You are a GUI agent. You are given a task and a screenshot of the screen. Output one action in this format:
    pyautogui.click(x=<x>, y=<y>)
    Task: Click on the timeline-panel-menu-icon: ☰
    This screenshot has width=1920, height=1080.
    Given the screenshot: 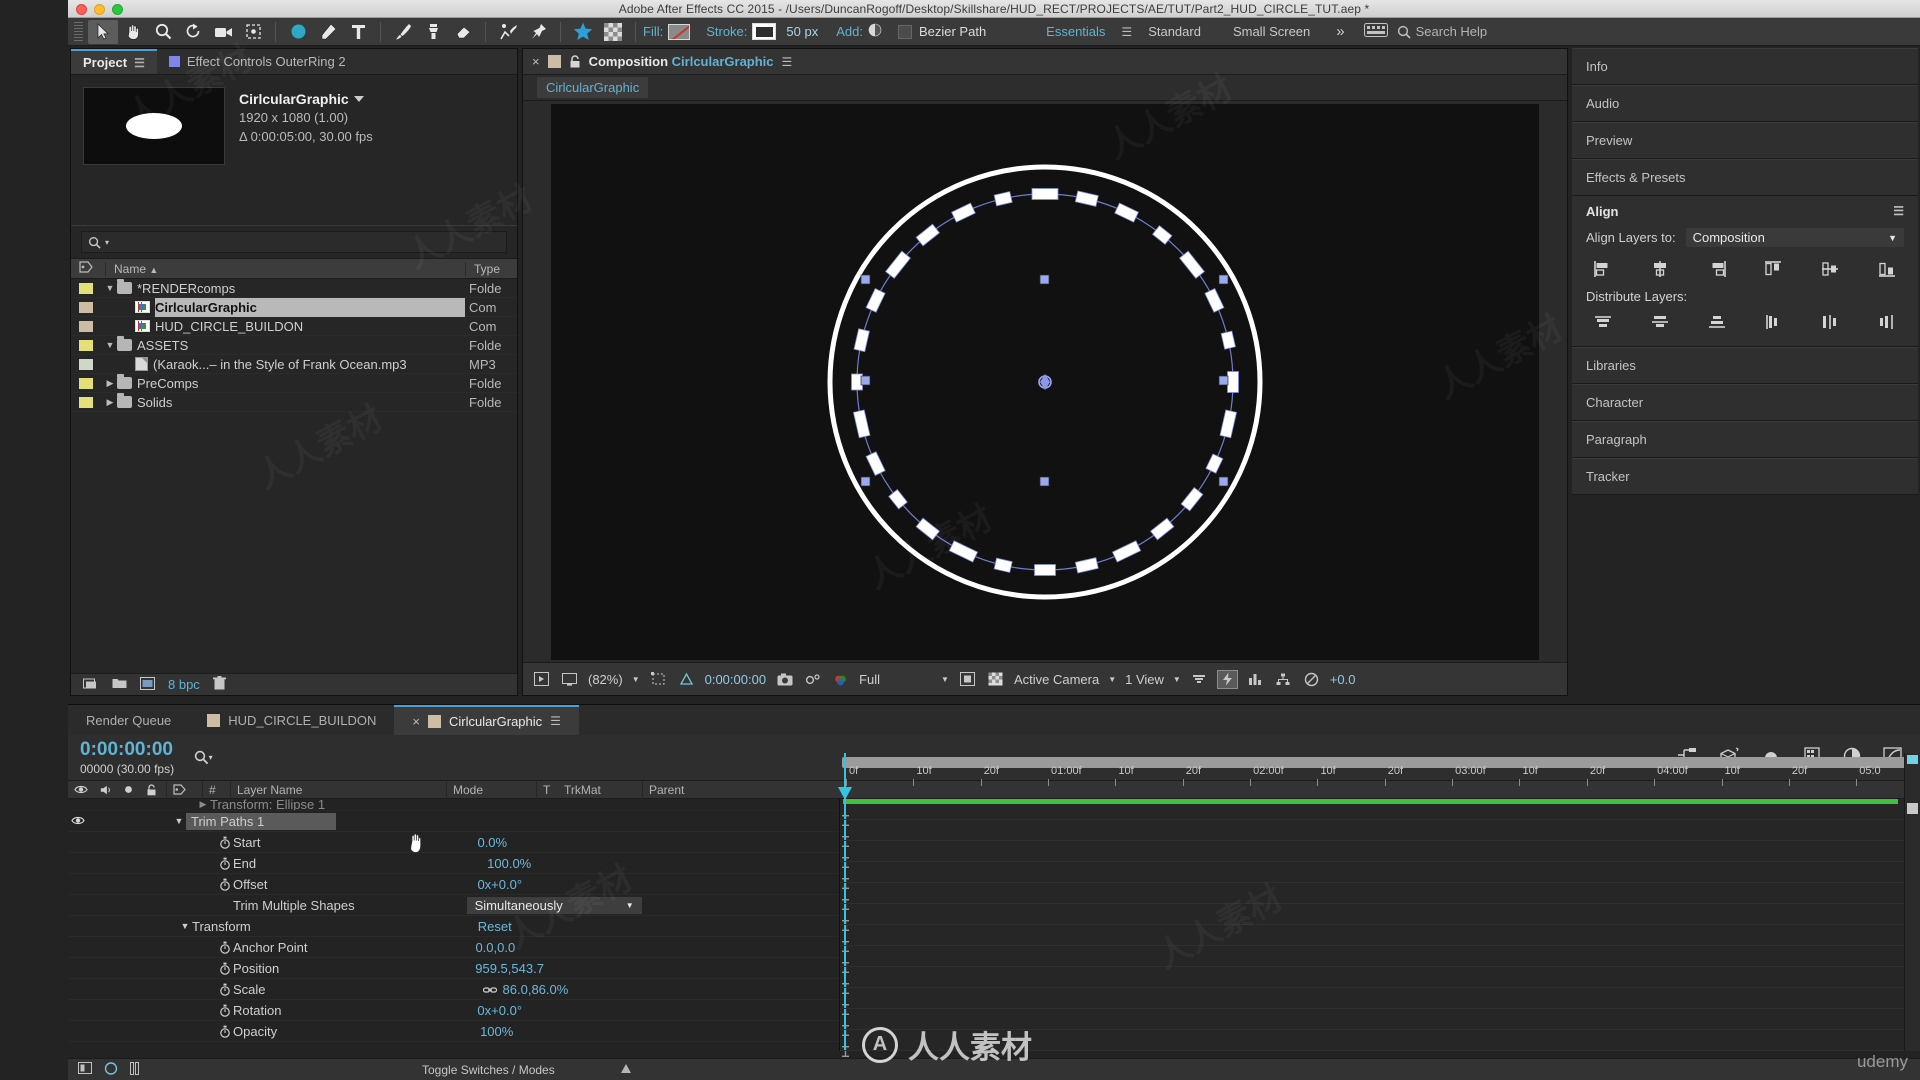 What is the action you would take?
    pyautogui.click(x=555, y=721)
    